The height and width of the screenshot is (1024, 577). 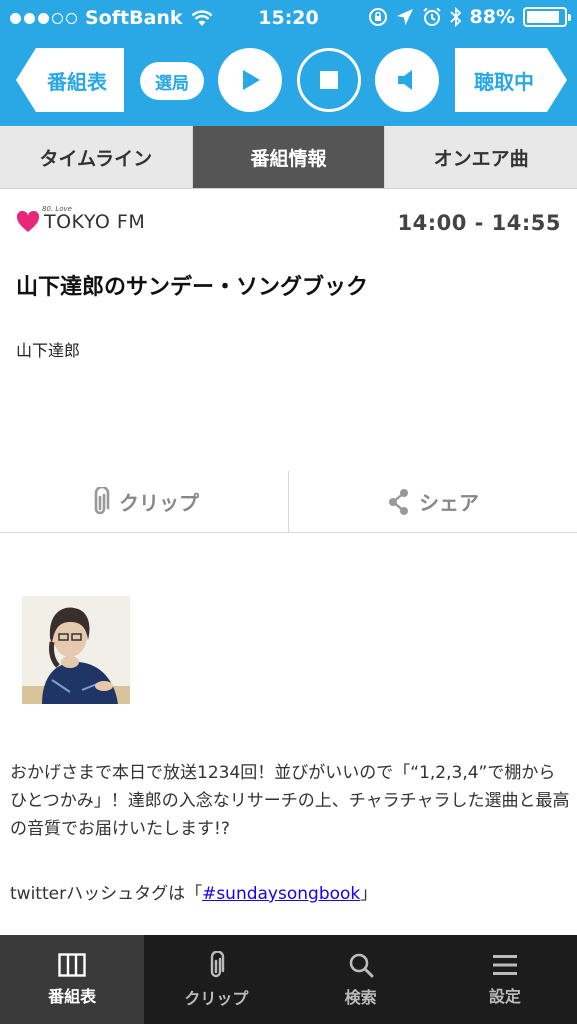 What do you see at coordinates (159, 503) in the screenshot?
I see `clip-label: クリップ` at bounding box center [159, 503].